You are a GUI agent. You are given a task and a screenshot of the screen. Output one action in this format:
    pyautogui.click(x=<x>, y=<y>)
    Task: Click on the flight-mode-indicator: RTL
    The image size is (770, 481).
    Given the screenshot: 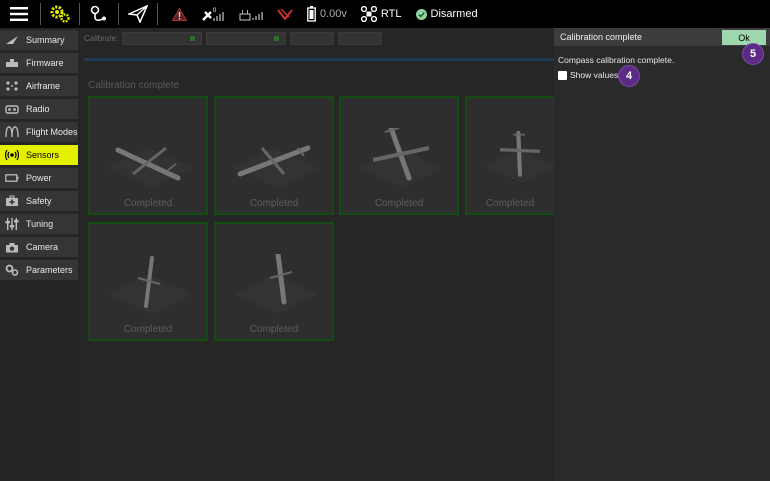 What is the action you would take?
    pyautogui.click(x=381, y=14)
    